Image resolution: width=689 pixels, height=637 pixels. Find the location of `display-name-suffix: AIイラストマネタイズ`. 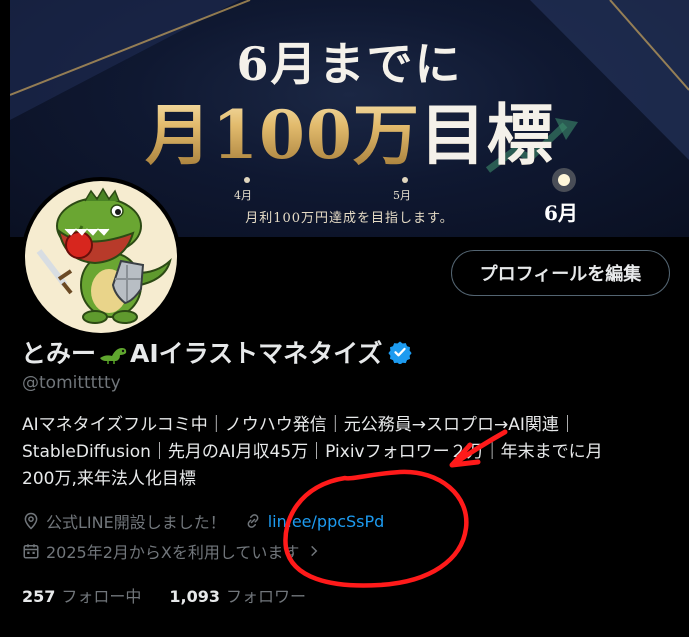

display-name-suffix: AIイラストマネタイズ is located at coordinates (256, 353).